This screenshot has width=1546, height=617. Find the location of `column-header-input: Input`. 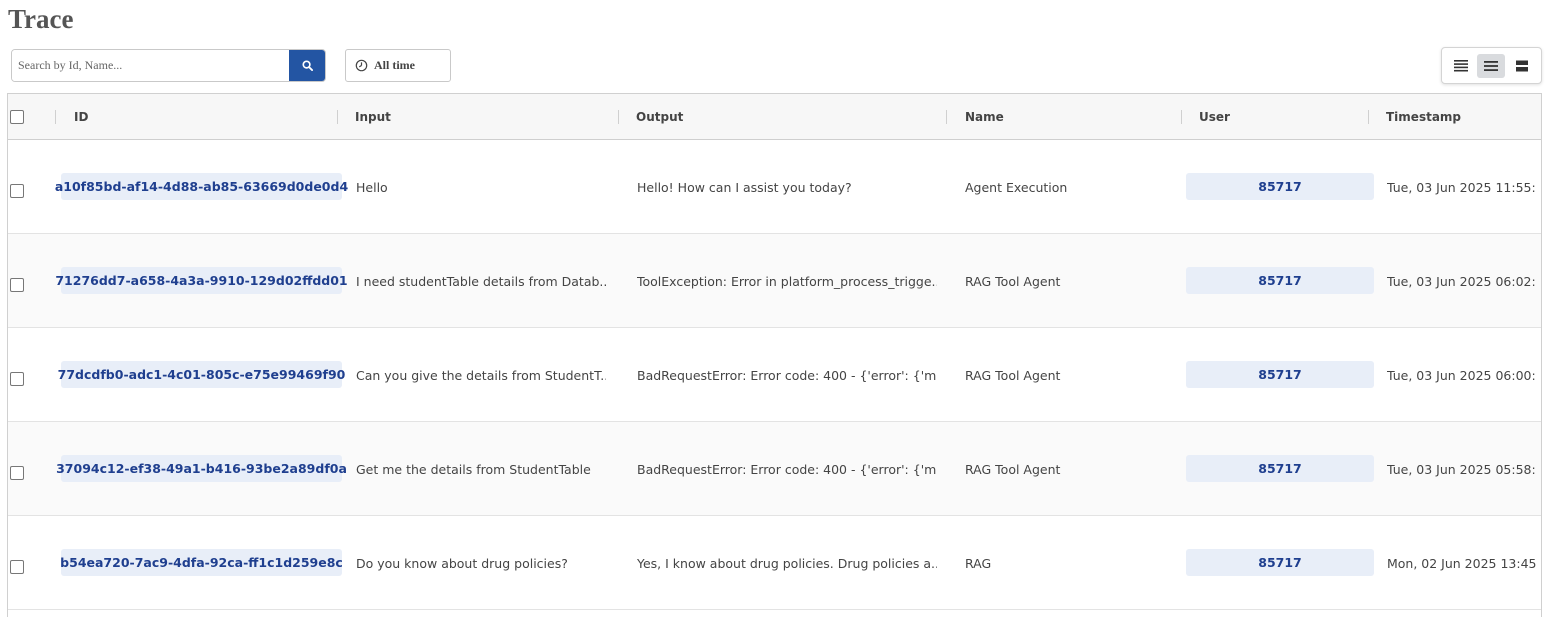

column-header-input: Input is located at coordinates (373, 117).